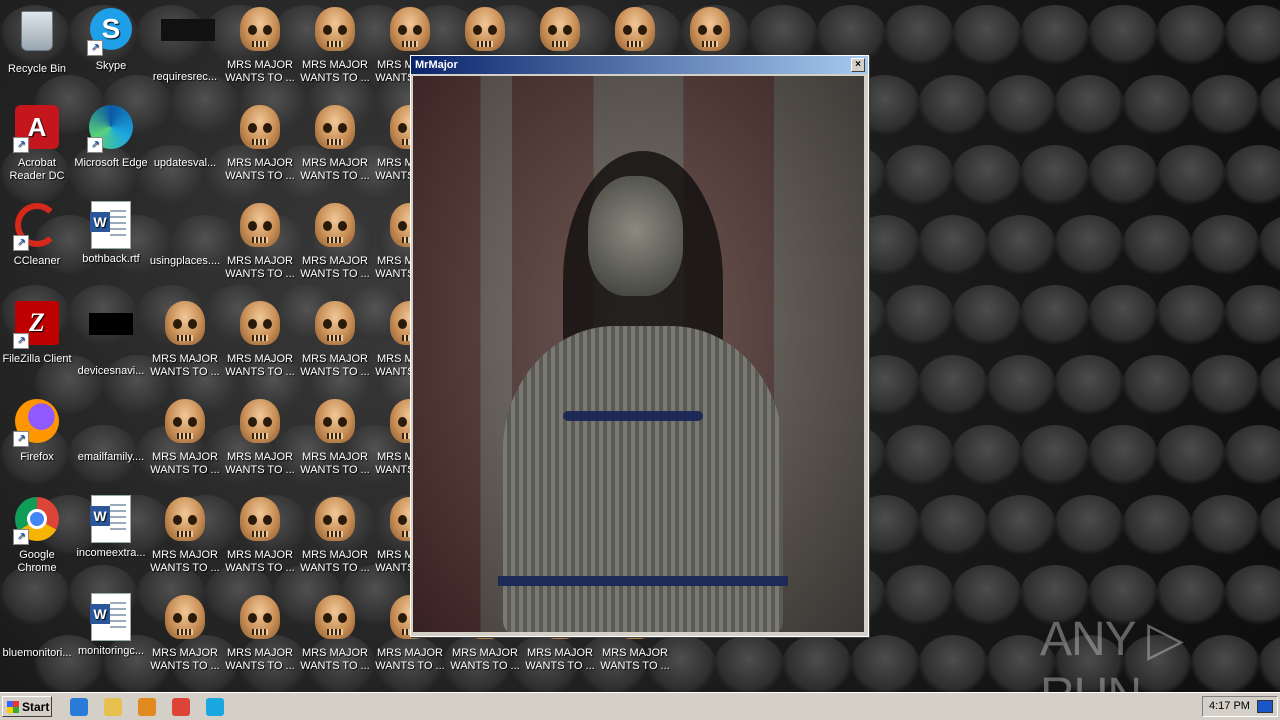 The width and height of the screenshot is (1280, 720). What do you see at coordinates (643, 479) in the screenshot?
I see `doll-dress` at bounding box center [643, 479].